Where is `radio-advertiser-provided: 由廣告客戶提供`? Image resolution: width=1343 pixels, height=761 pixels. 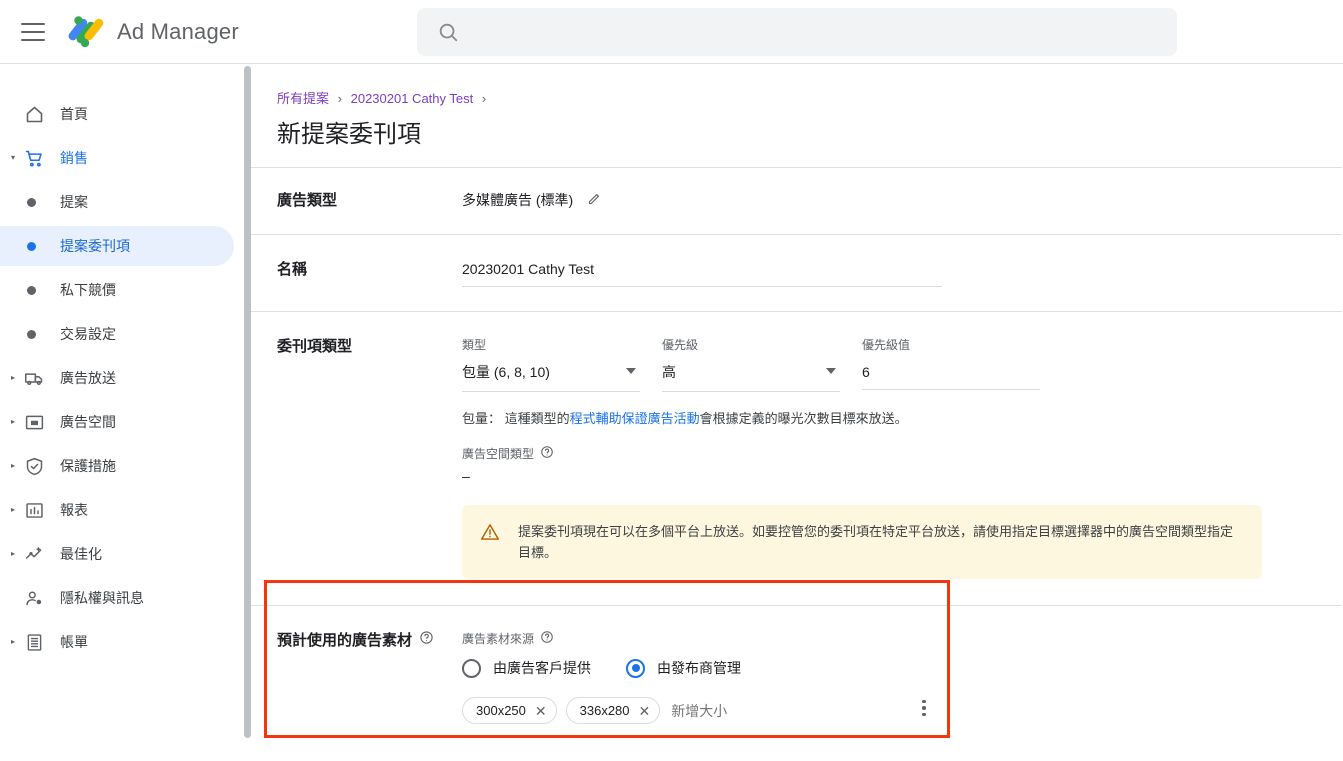
radio-advertiser-provided: 由廣告客戶提供 is located at coordinates (526, 668).